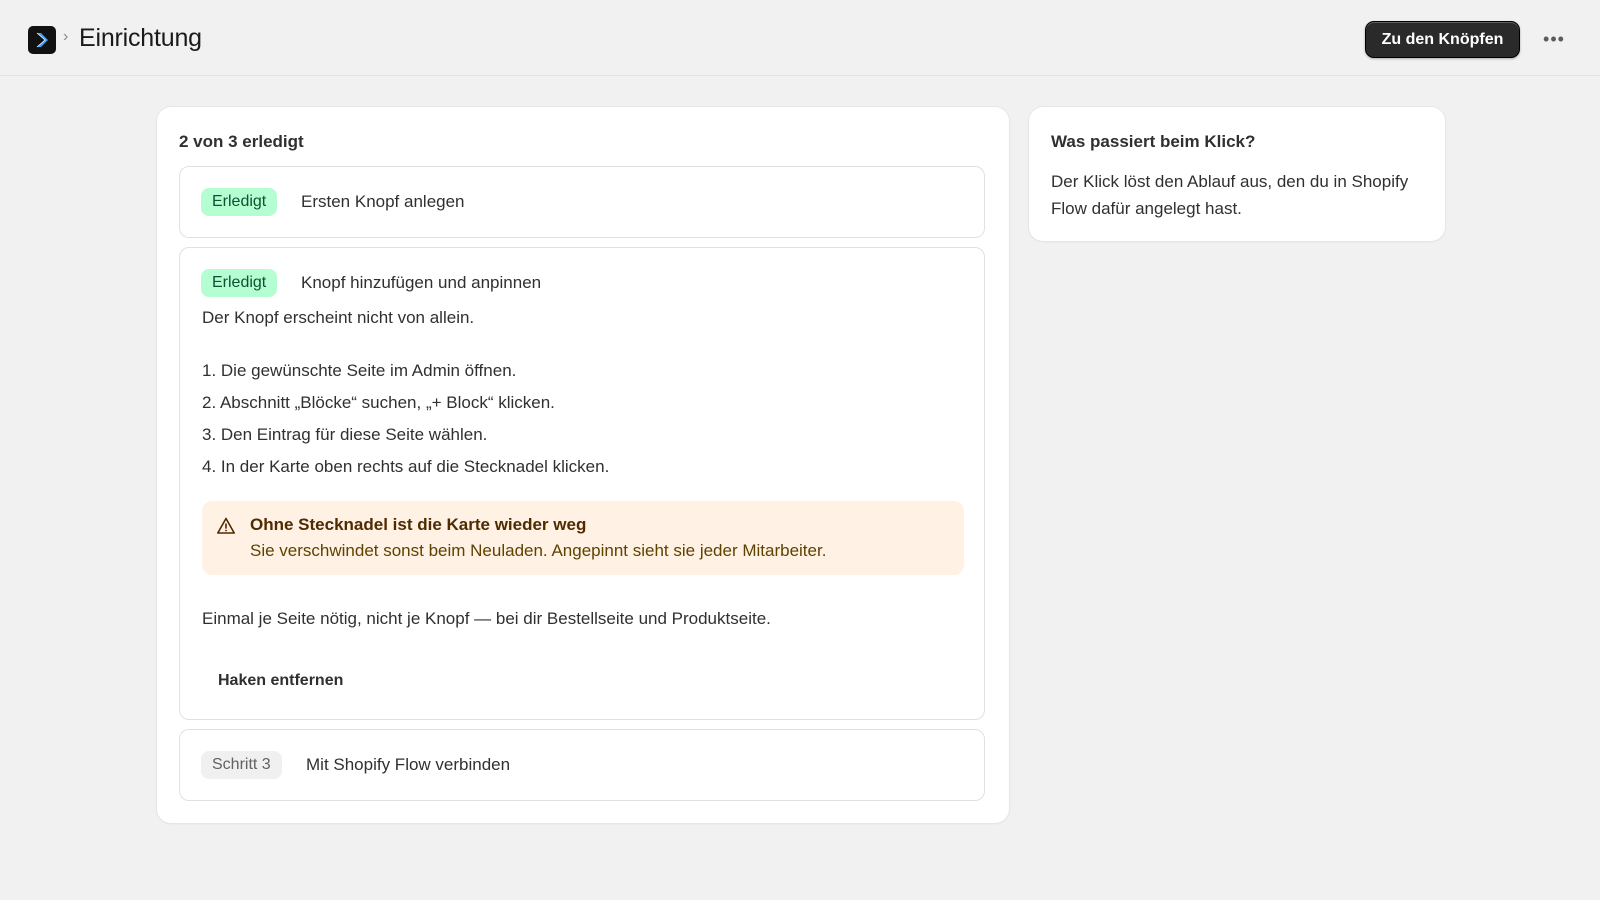 Image resolution: width=1600 pixels, height=900 pixels. What do you see at coordinates (226, 525) in the screenshot?
I see `warning-icon` at bounding box center [226, 525].